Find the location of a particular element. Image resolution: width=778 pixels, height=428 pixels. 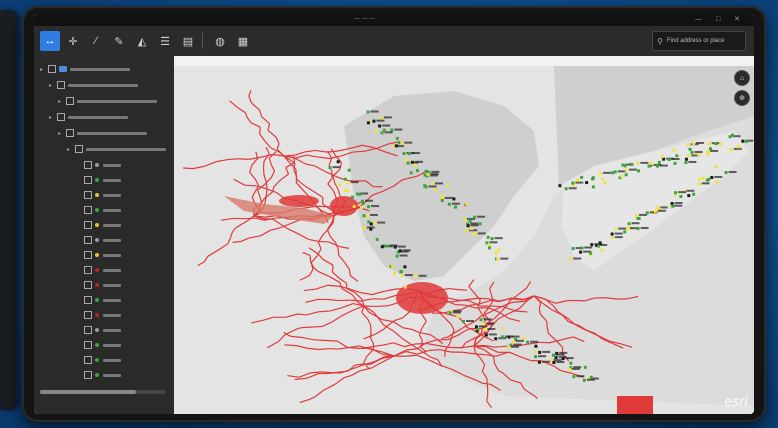

label-blur is located at coordinates (112, 270).